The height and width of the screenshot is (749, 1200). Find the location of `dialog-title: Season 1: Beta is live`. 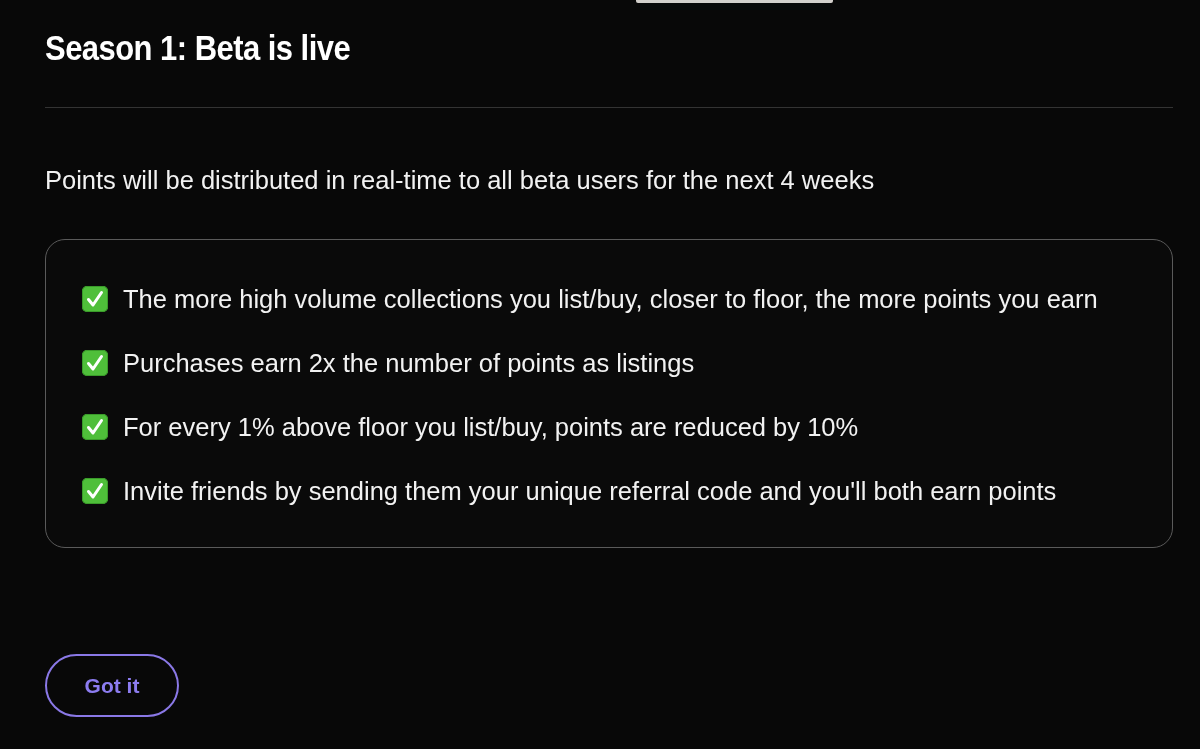

dialog-title: Season 1: Beta is live is located at coordinates (198, 48).